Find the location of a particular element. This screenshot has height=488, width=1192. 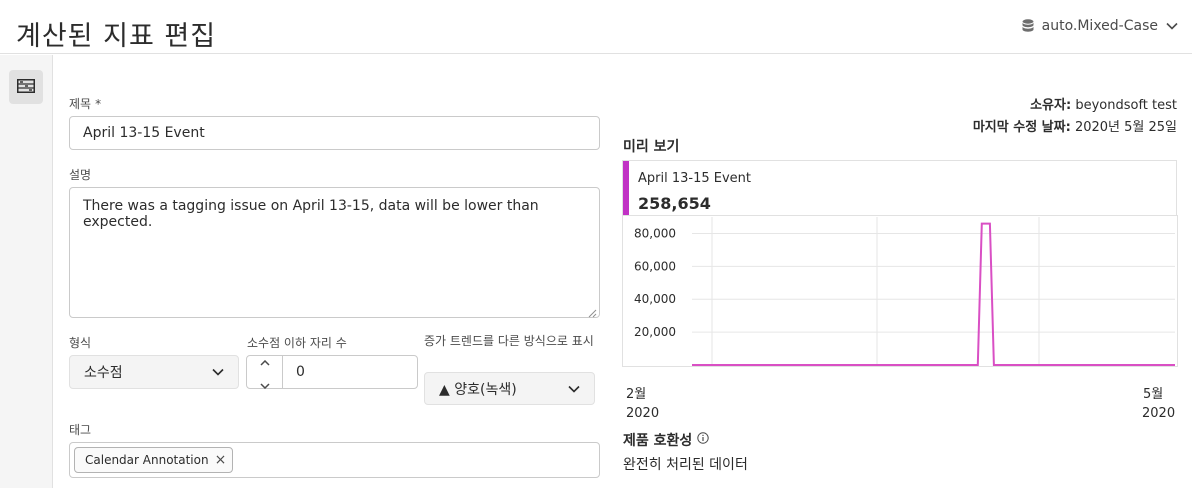

owner-info: 소유자: beyondsoft test is located at coordinates (1103, 103).